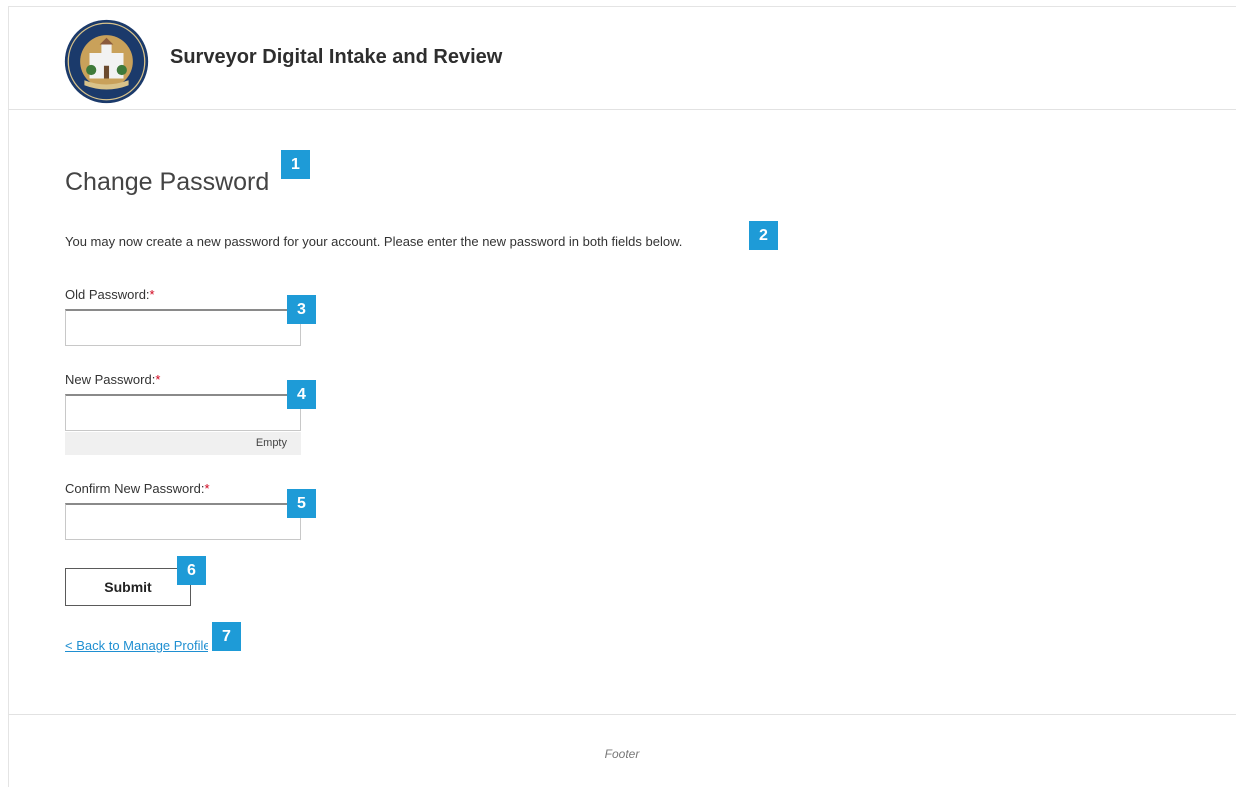 This screenshot has width=1236, height=787. I want to click on password-strength-meter: Empty, so click(183, 443).